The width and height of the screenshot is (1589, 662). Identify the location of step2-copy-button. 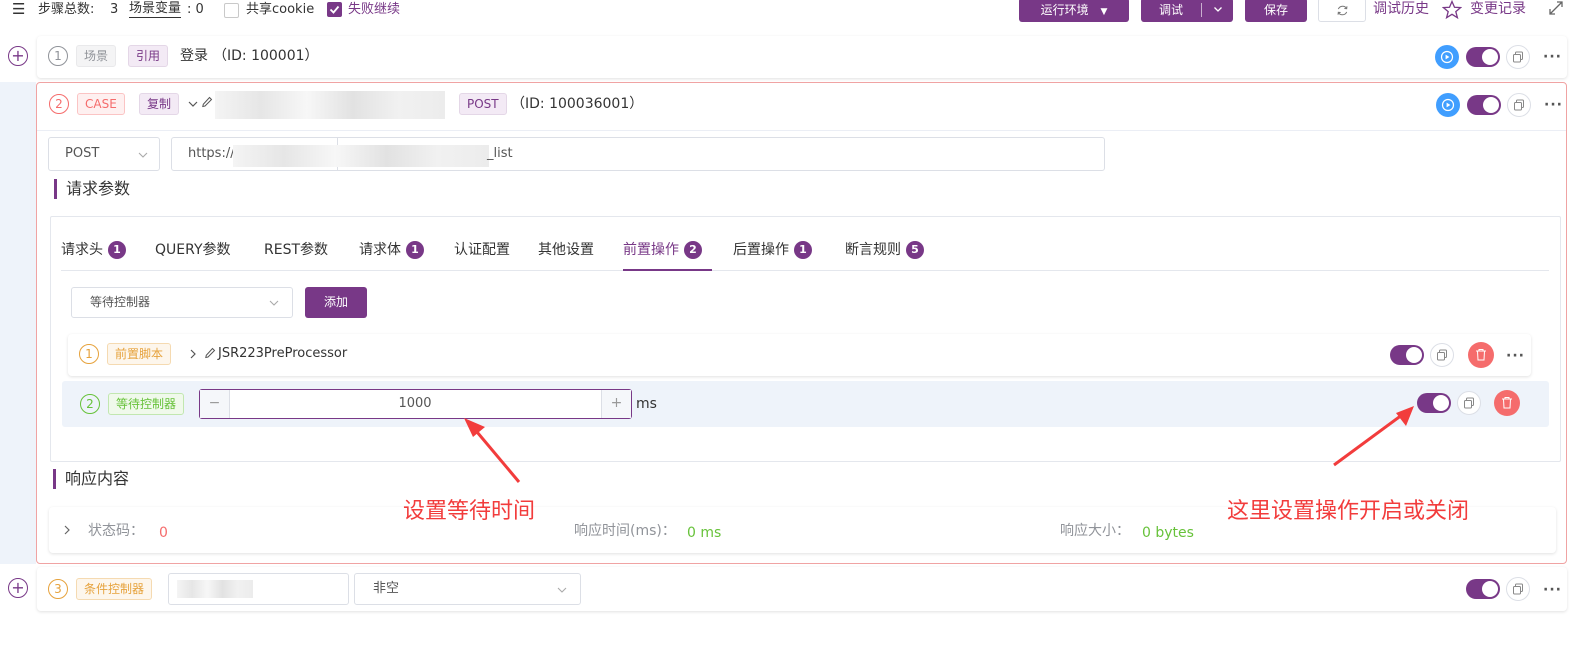
(1519, 105).